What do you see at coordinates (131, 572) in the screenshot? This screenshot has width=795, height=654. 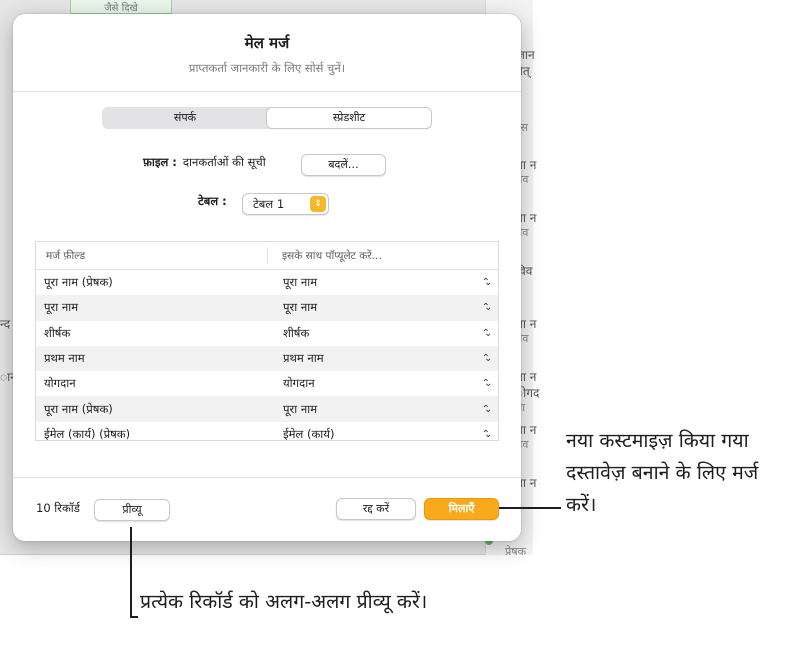 I see `preview-callout-line` at bounding box center [131, 572].